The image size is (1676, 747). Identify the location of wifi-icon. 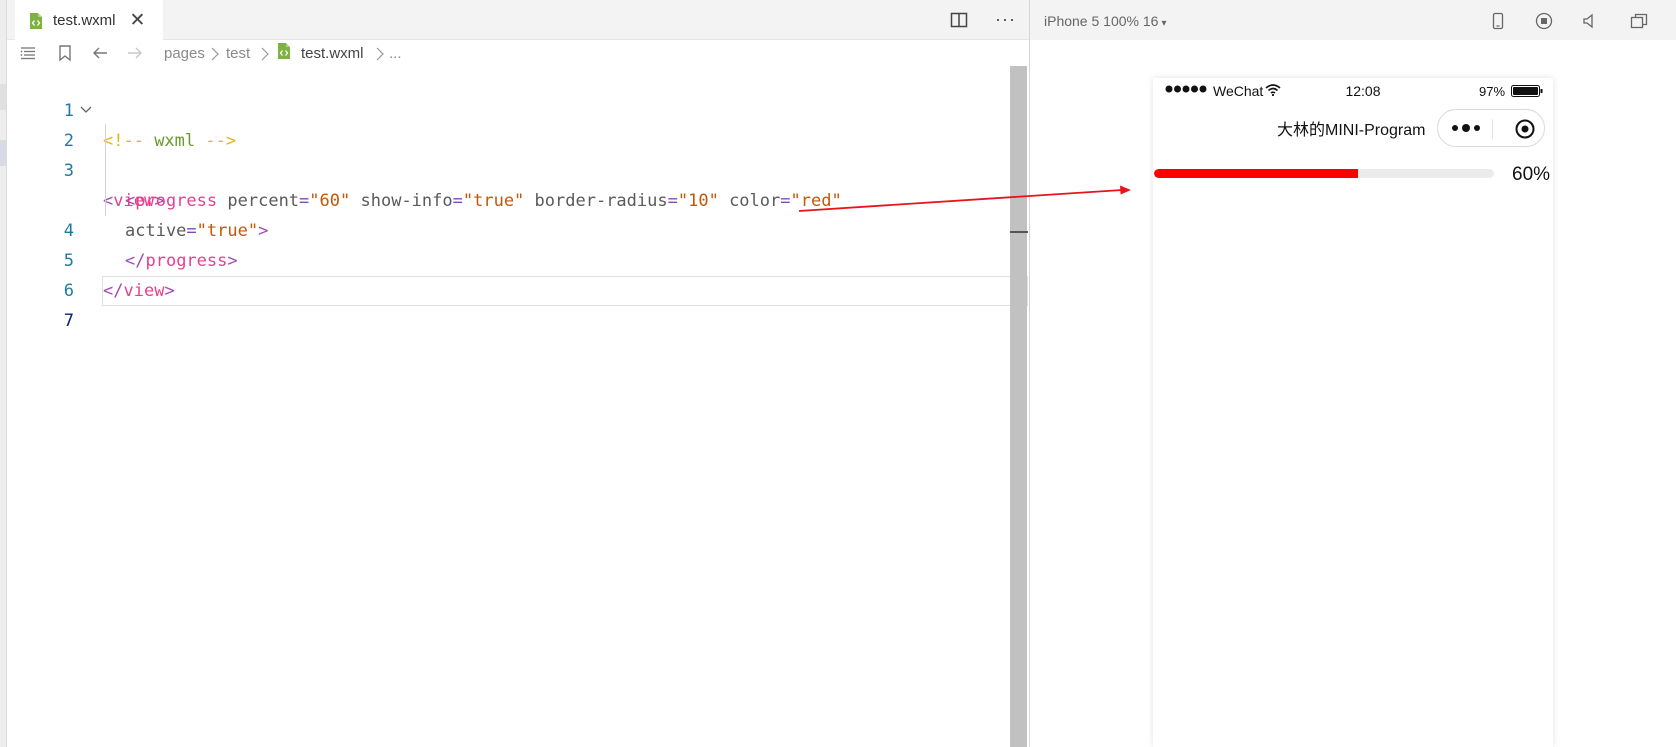
(1273, 90).